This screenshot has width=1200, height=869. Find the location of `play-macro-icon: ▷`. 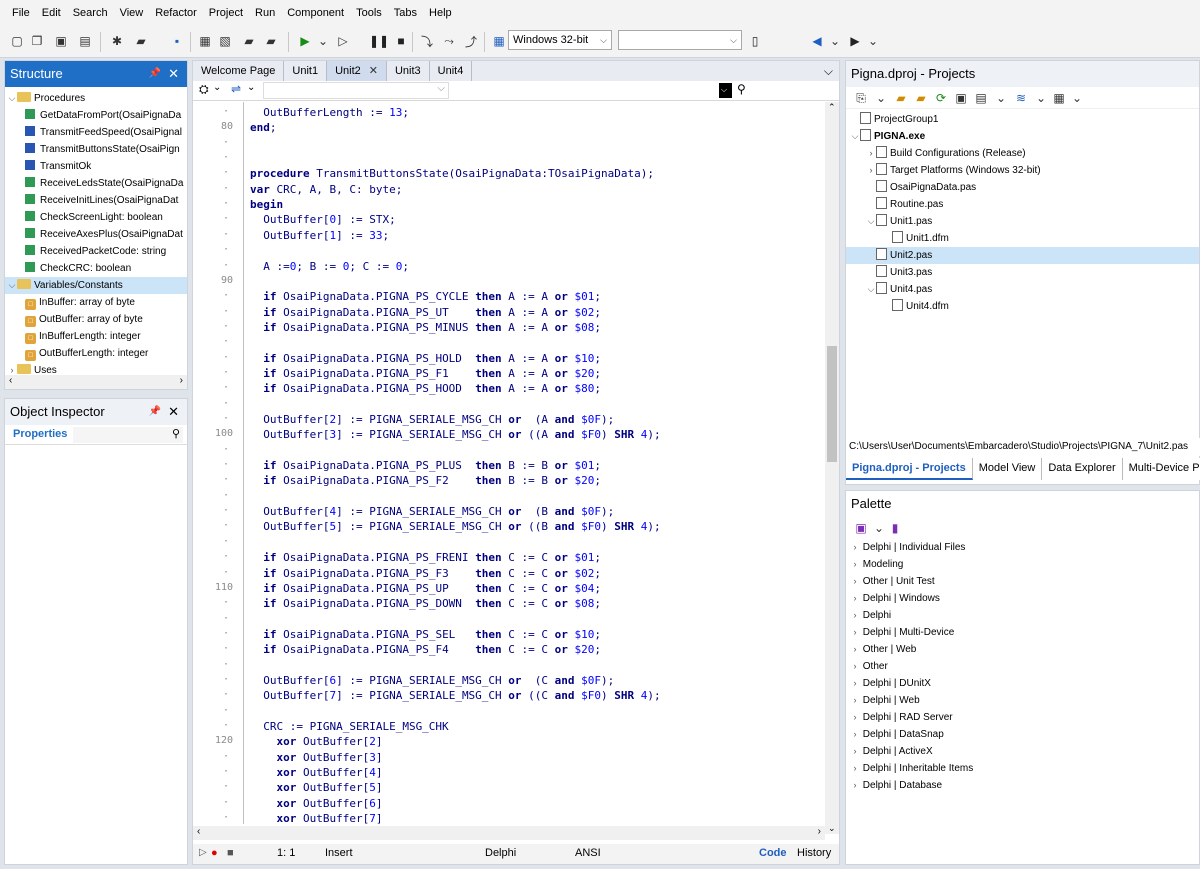

play-macro-icon: ▷ is located at coordinates (203, 852).